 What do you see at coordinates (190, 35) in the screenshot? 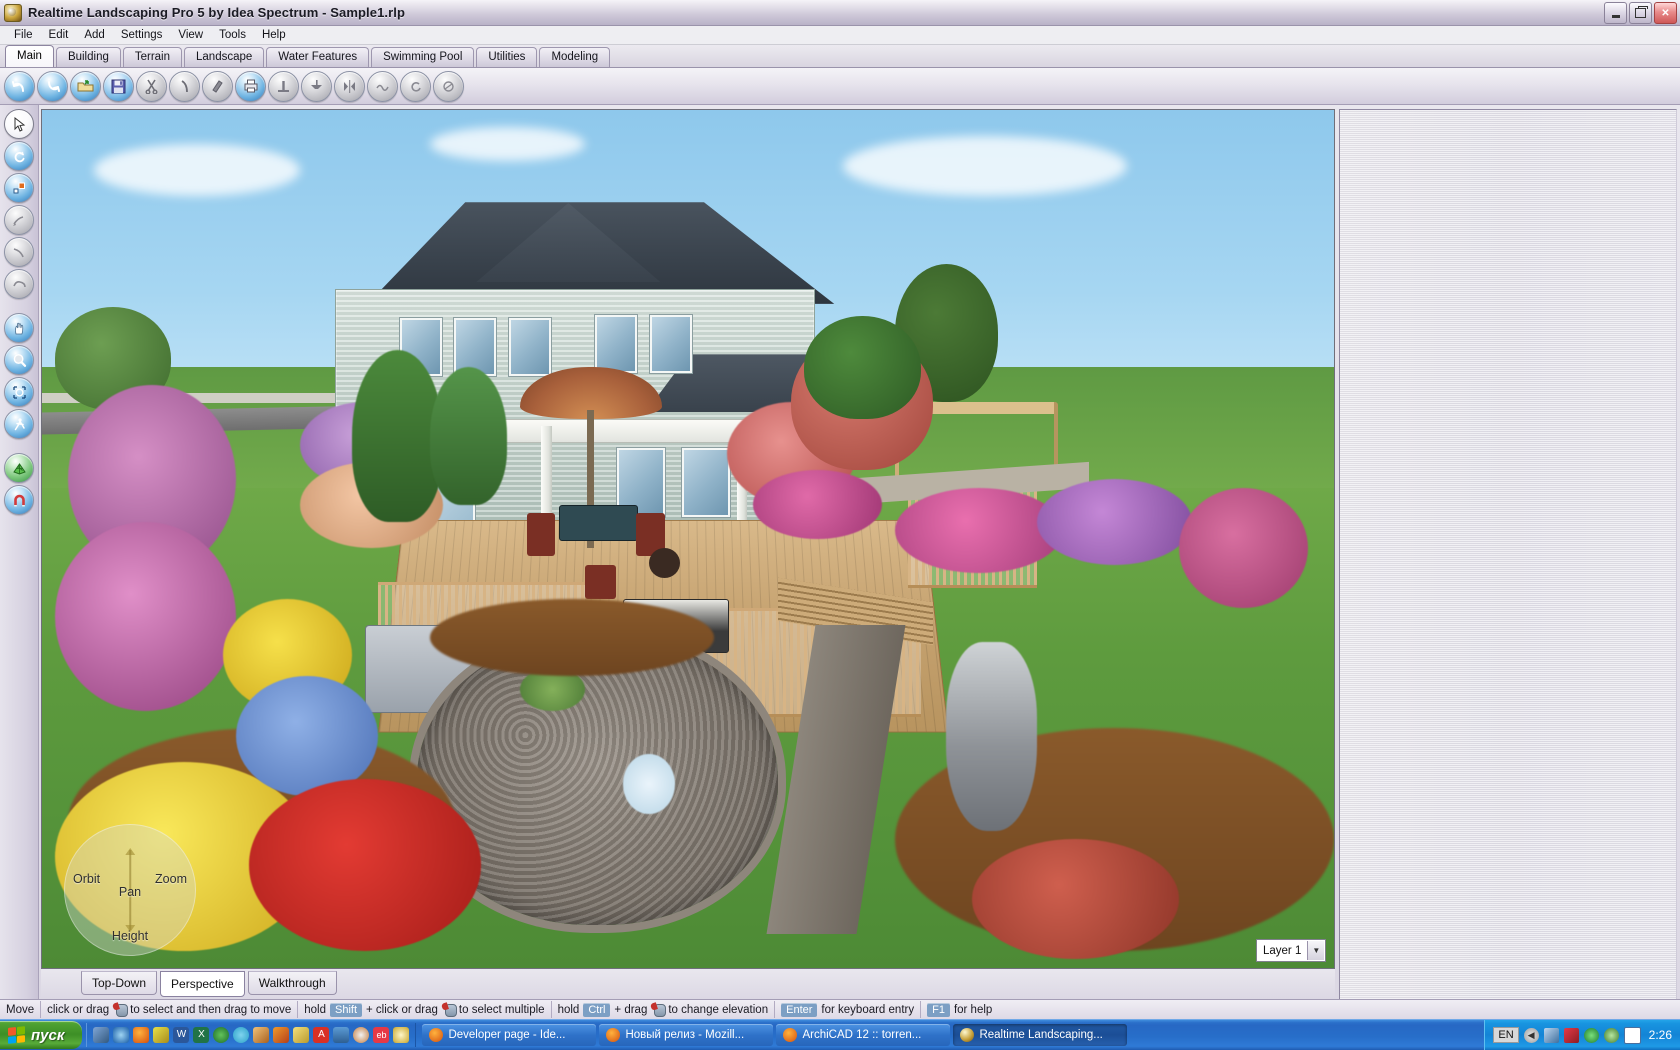
I see `menu-view: View` at bounding box center [190, 35].